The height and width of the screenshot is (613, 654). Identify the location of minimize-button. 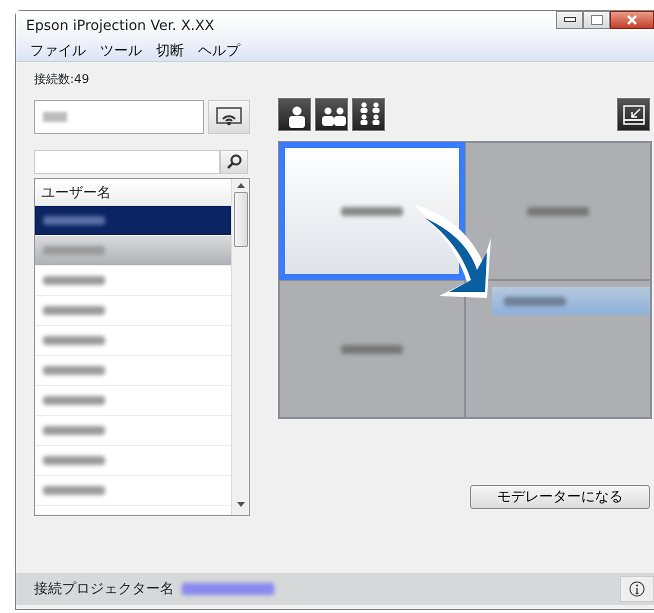
(569, 20).